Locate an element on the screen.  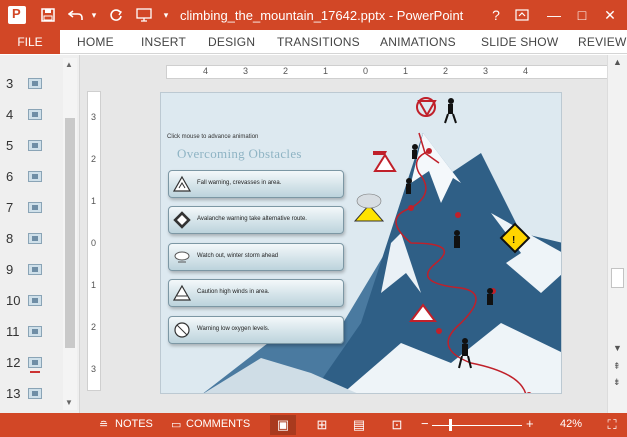
obstacle-card-low-oxygen: Warning low oxygen levels. is located at coordinates (256, 330).